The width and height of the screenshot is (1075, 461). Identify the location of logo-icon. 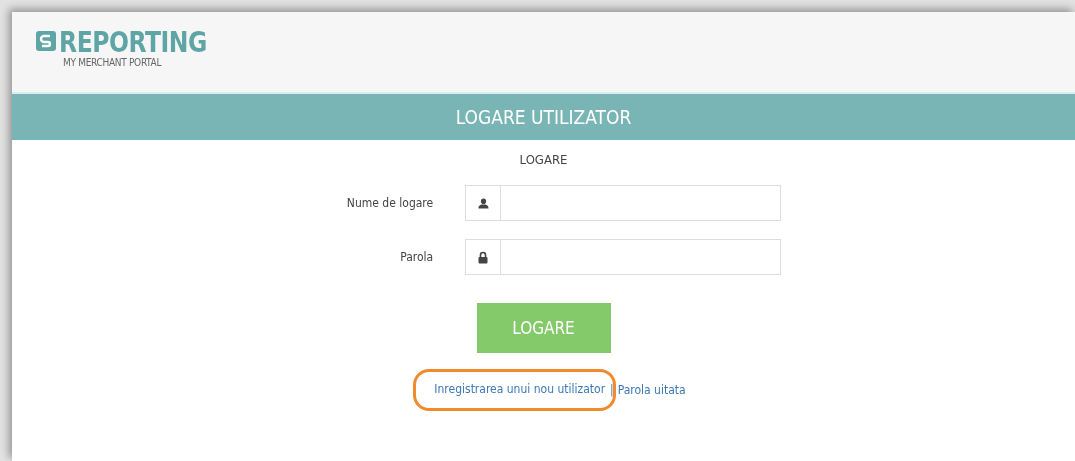
(46, 40).